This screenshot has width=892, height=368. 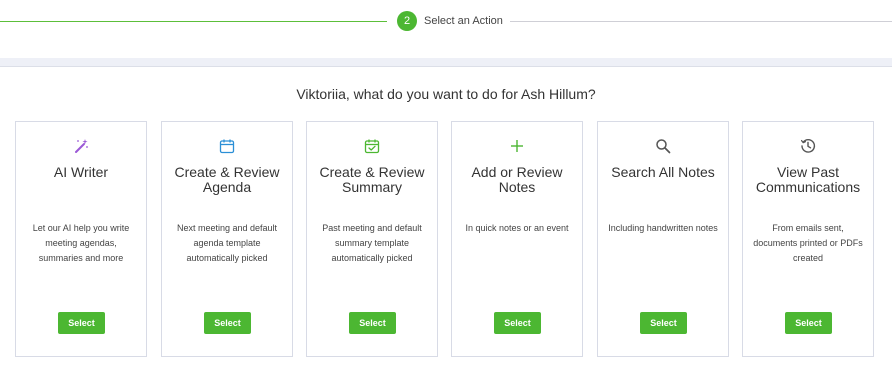 What do you see at coordinates (81, 172) in the screenshot?
I see `card-title: AI Writer` at bounding box center [81, 172].